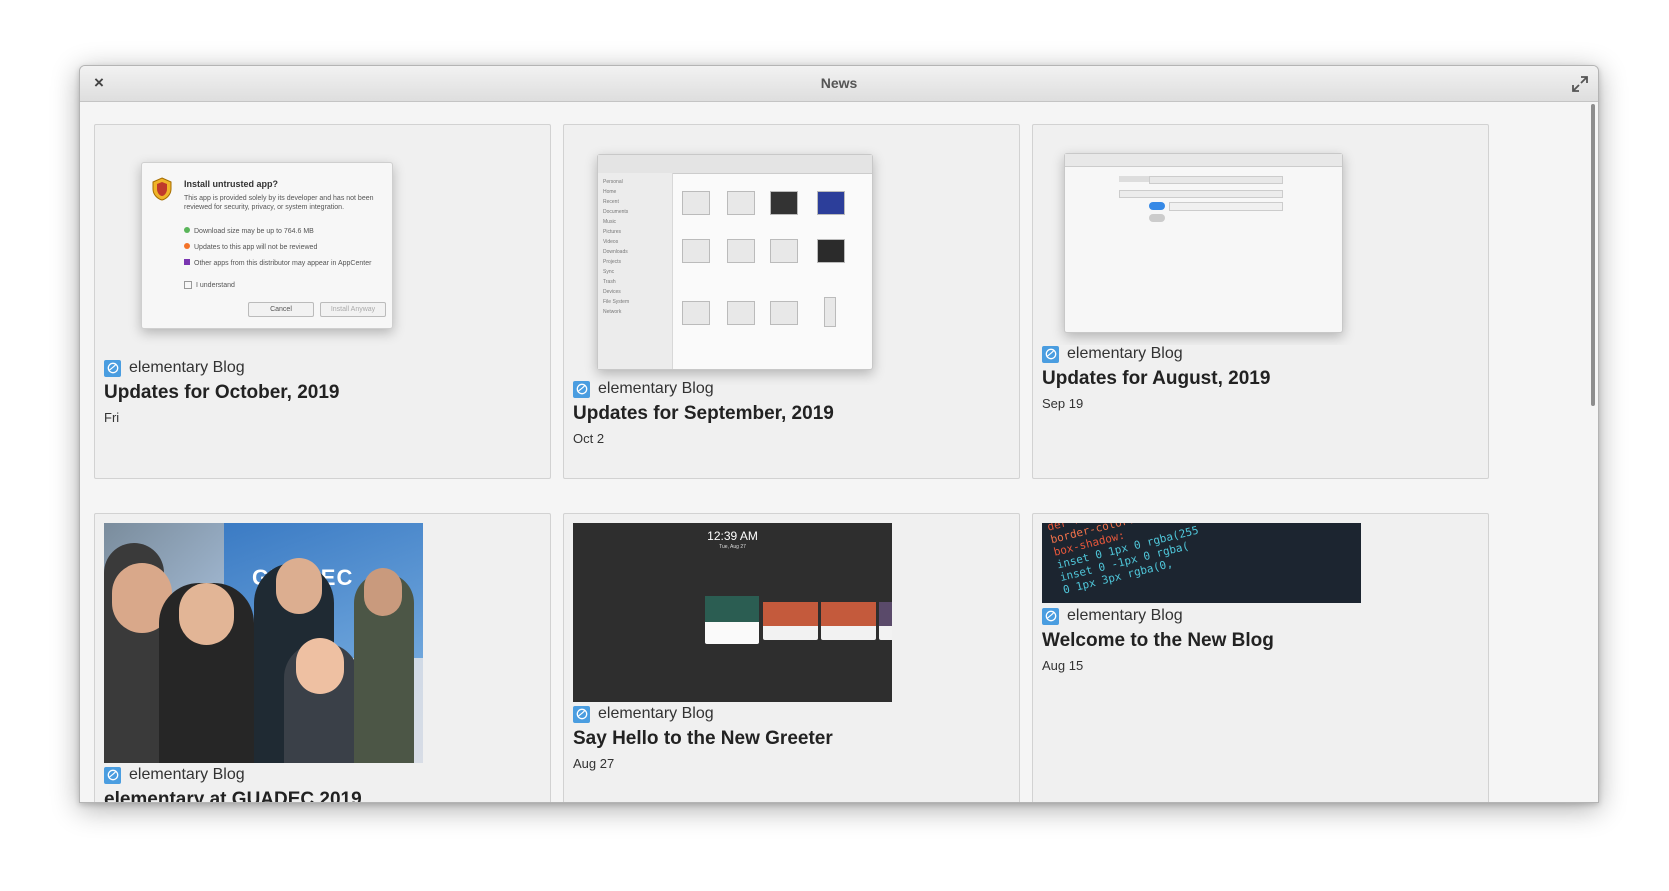 The image size is (1669, 891). I want to click on date-time-settings-screenshot, so click(1203, 243).